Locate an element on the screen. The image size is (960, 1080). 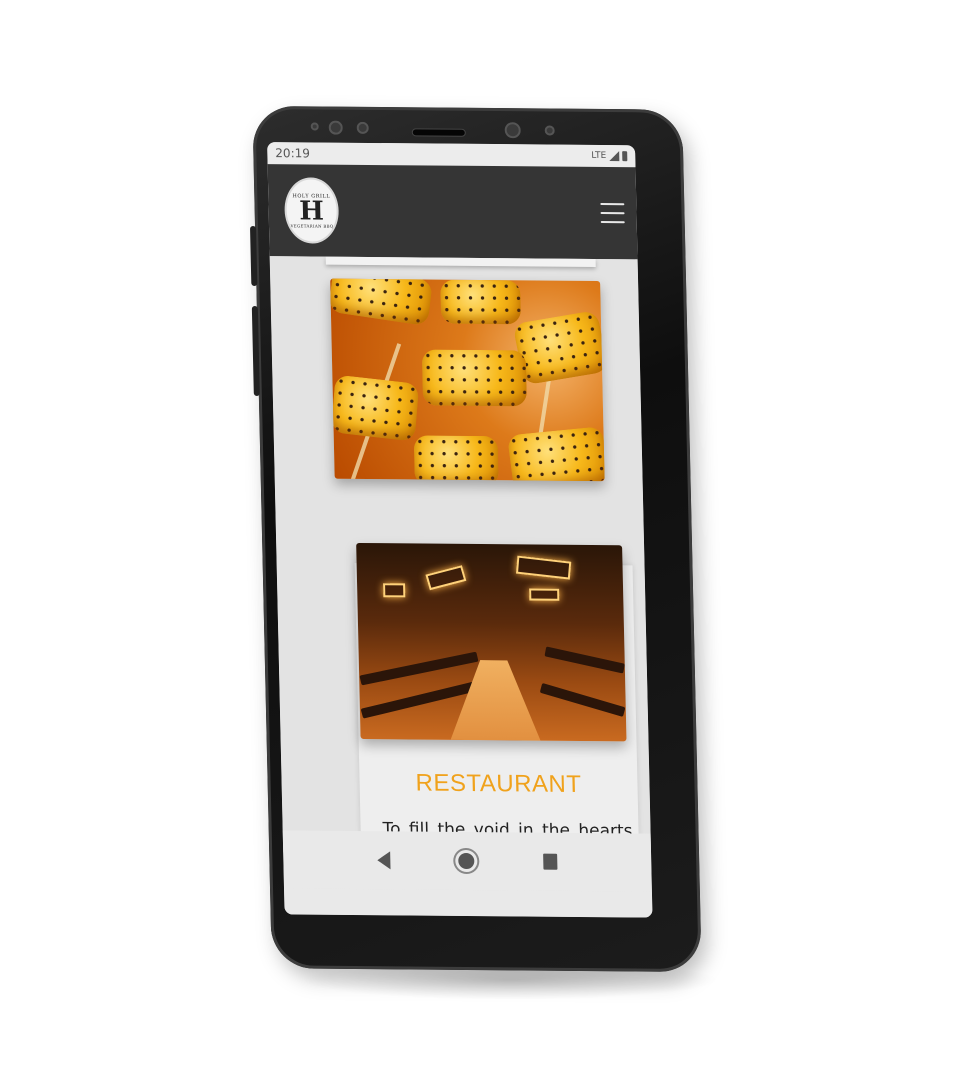
recent-apps-square-icon is located at coordinates (550, 861).